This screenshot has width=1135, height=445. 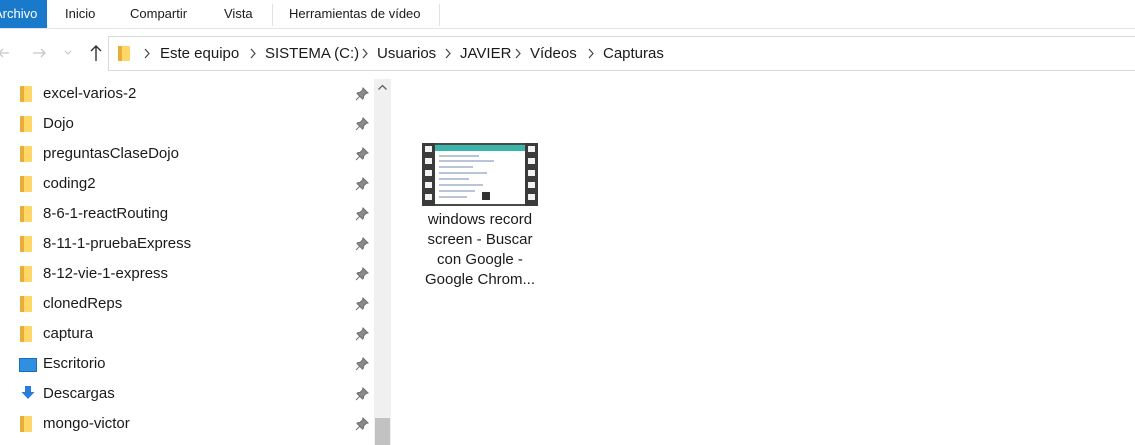 What do you see at coordinates (186, 94) in the screenshot?
I see `sidebar-item-excel-varios-2: excel-varios-2` at bounding box center [186, 94].